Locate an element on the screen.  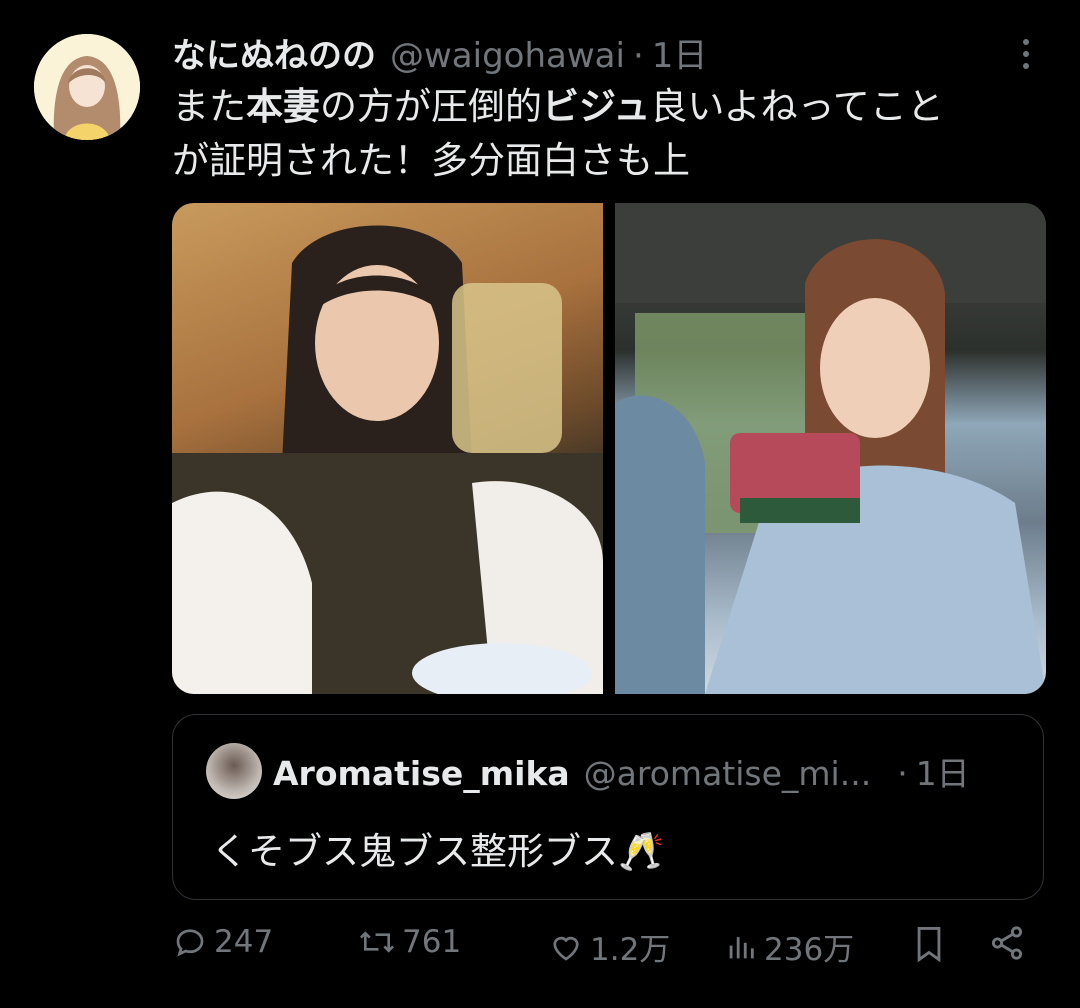
tweet-text-part: また is located at coordinates (209, 106).